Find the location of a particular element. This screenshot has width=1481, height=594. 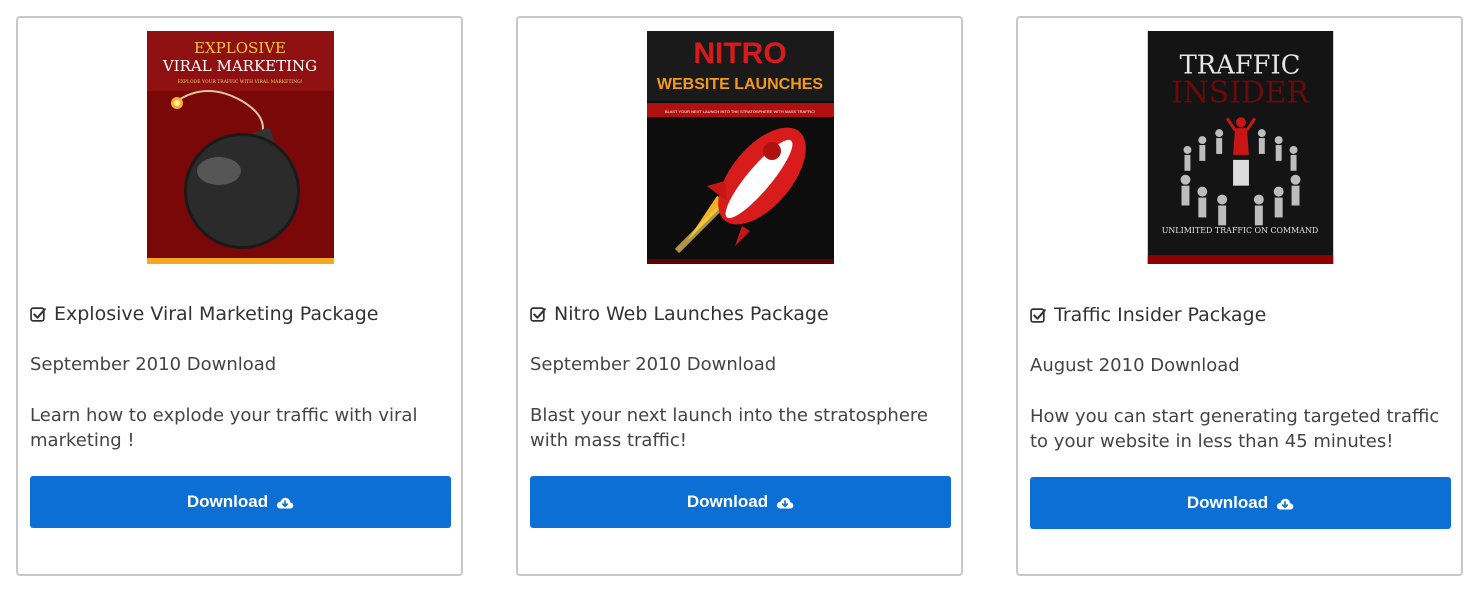

svg-text: INSIDER is located at coordinates (1240, 92).